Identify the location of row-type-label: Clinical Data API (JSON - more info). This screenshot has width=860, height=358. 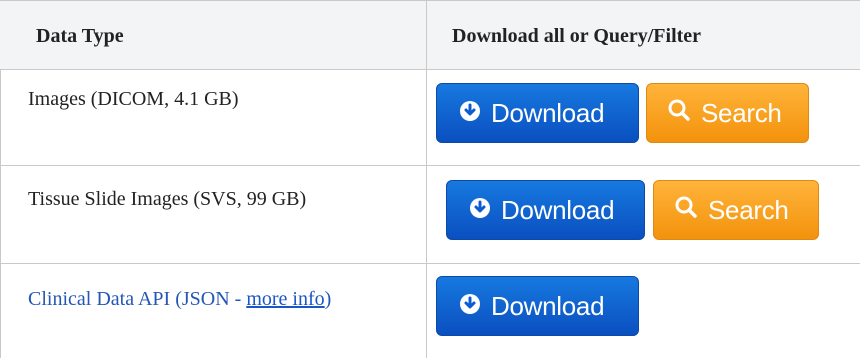
(218, 299).